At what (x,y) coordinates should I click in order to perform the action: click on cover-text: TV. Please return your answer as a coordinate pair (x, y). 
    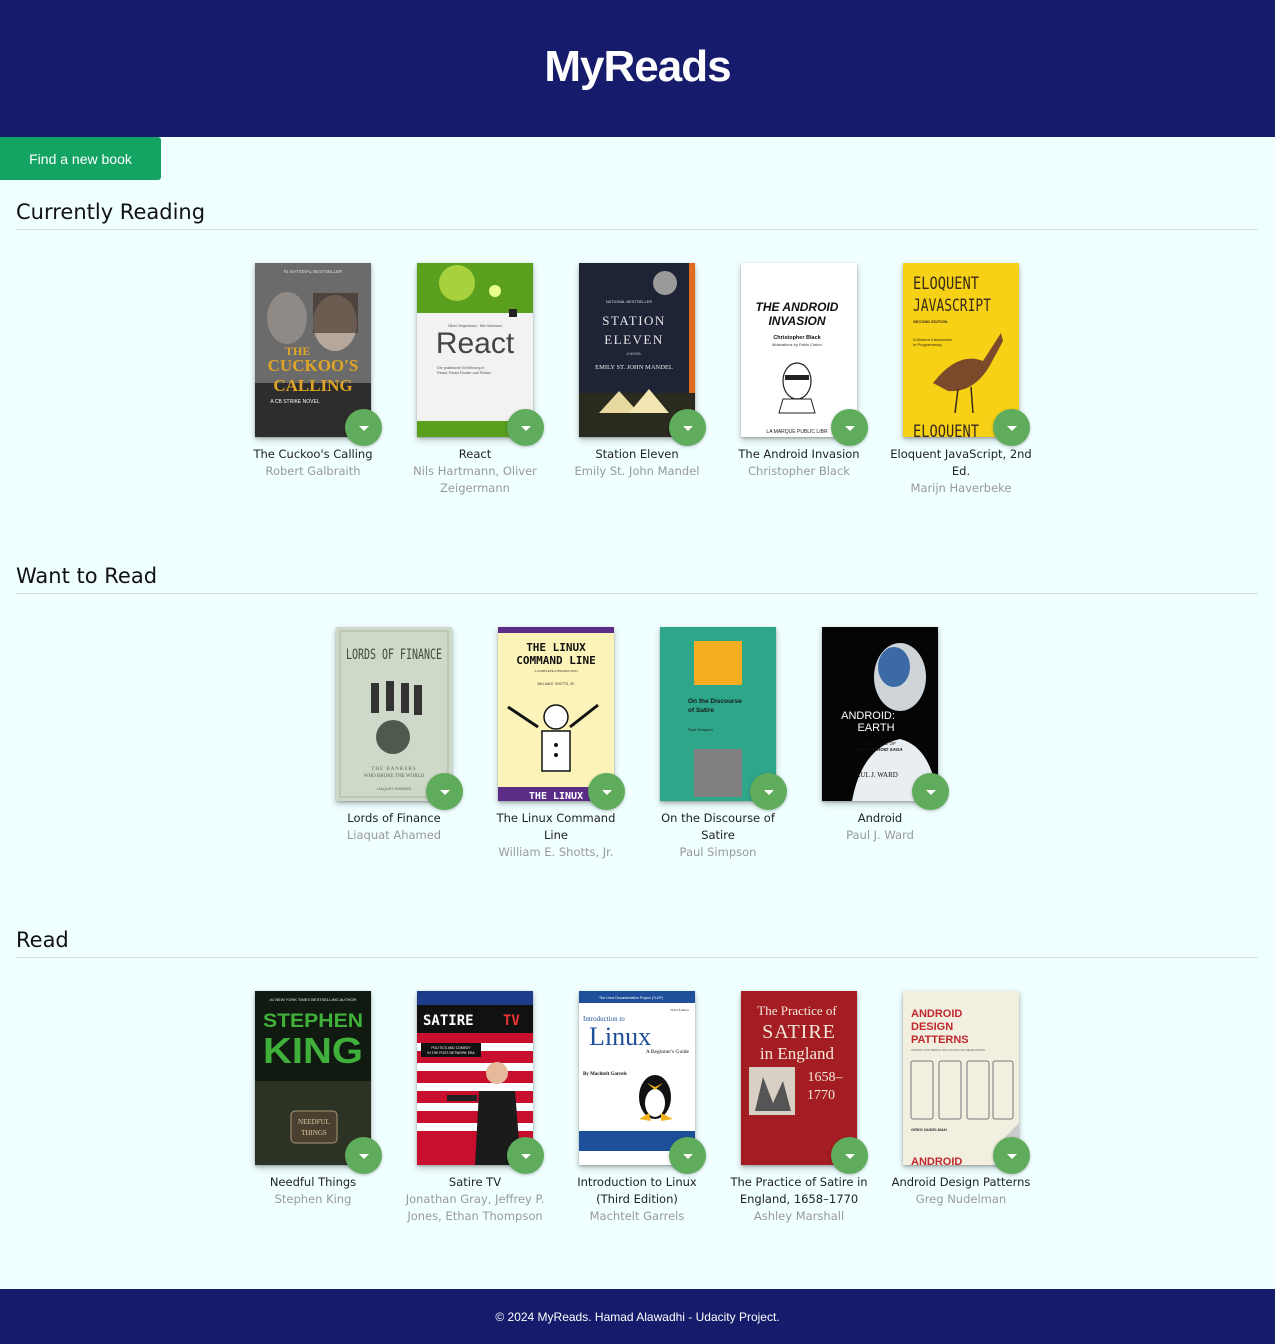
    Looking at the image, I should click on (511, 1021).